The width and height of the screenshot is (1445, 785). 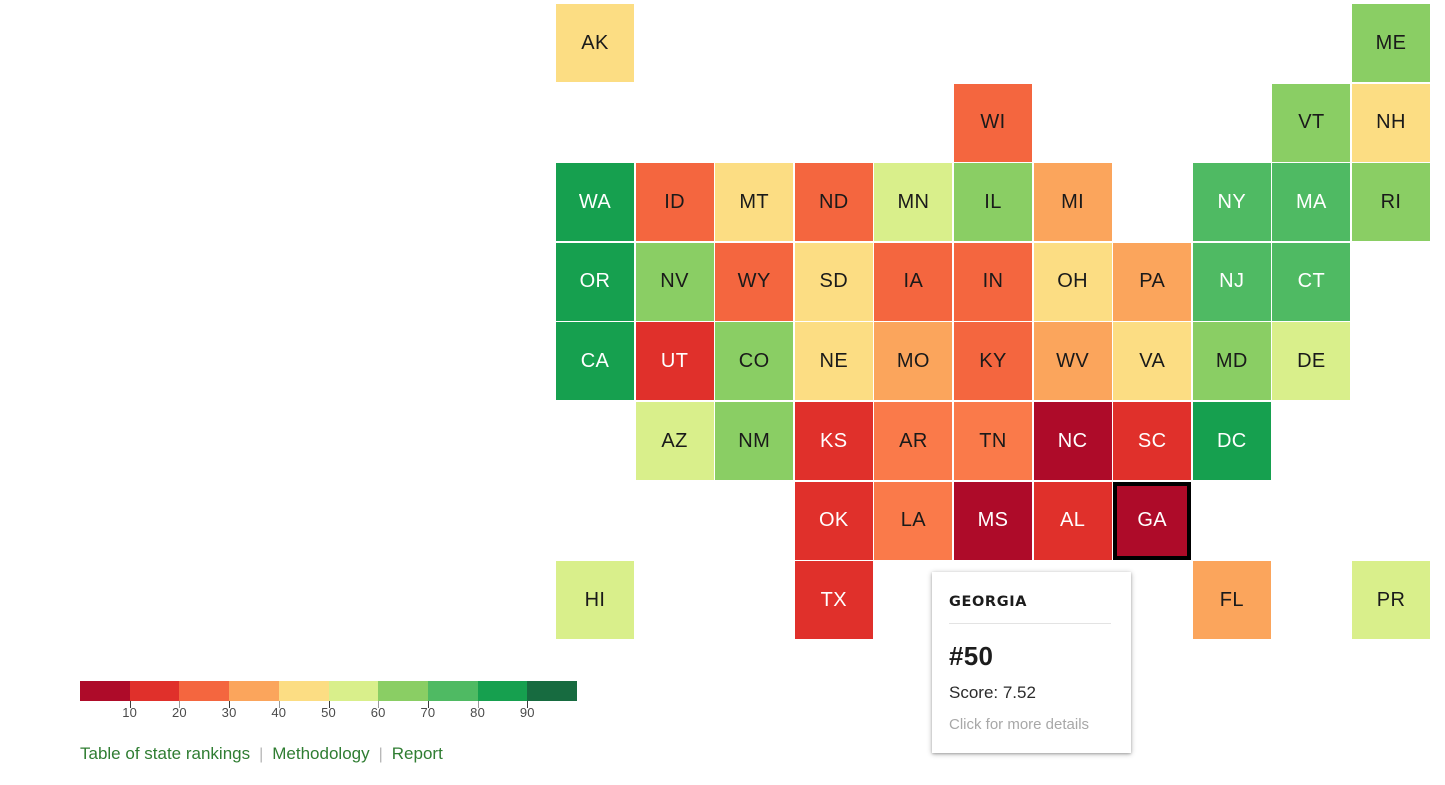 I want to click on state-tile-label: FL, so click(x=1231, y=599).